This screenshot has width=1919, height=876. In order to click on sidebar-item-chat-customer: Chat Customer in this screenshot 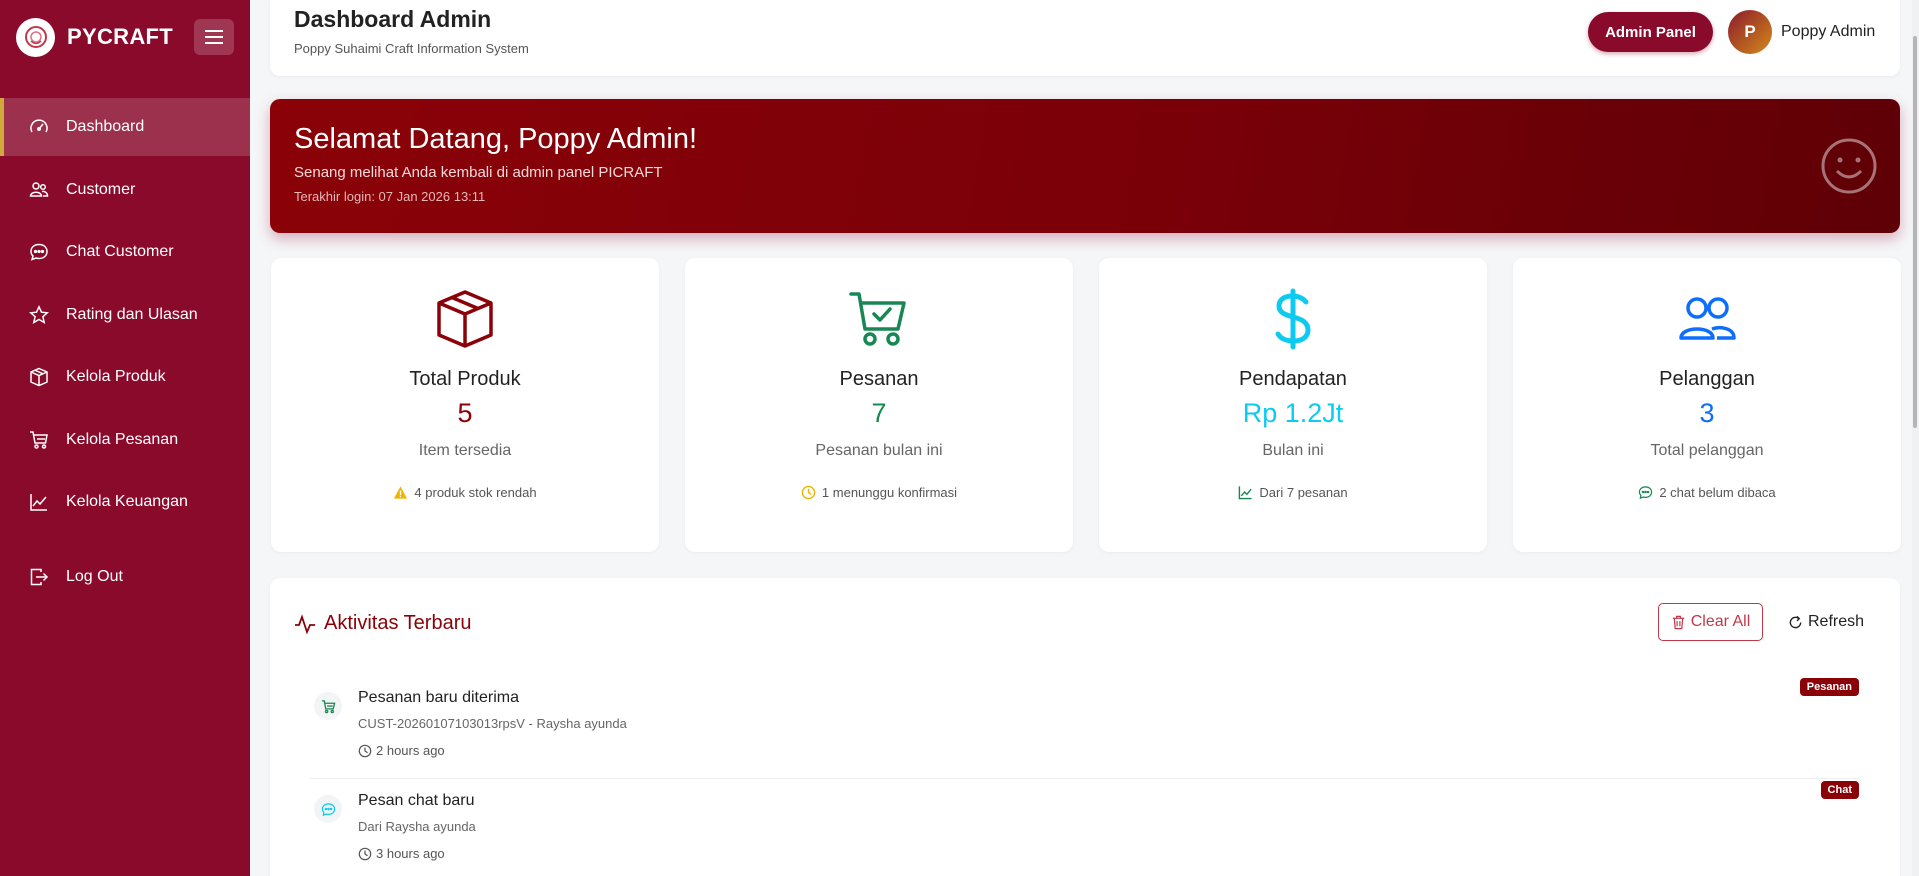, I will do `click(125, 252)`.